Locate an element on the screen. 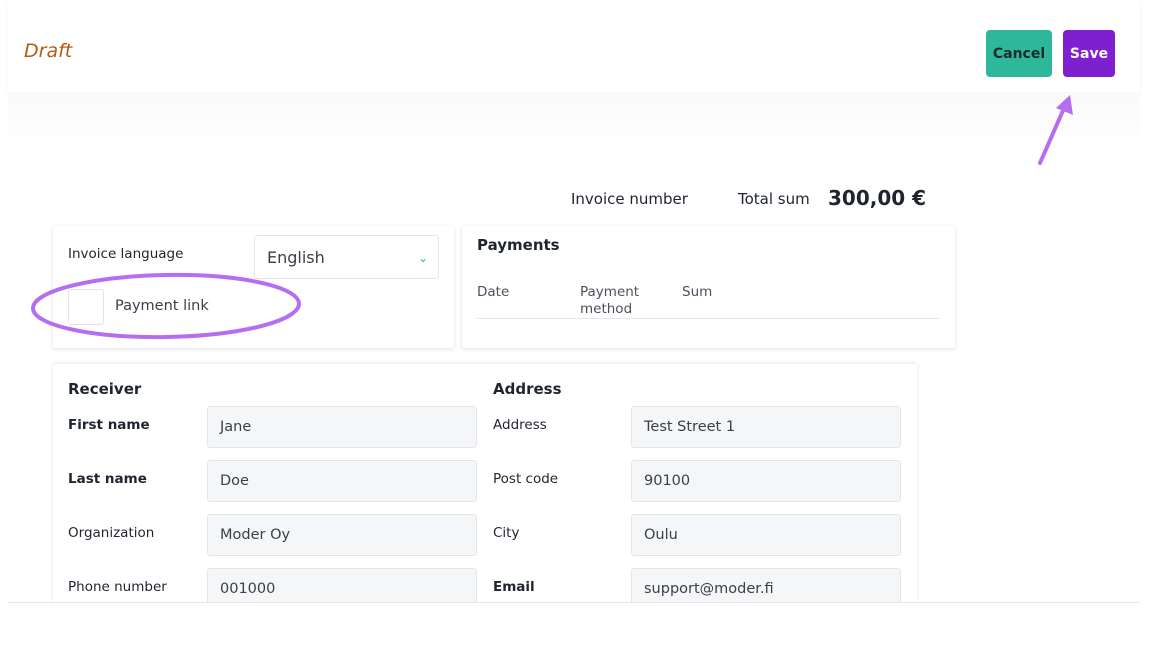  payments-title: Payments is located at coordinates (518, 245).